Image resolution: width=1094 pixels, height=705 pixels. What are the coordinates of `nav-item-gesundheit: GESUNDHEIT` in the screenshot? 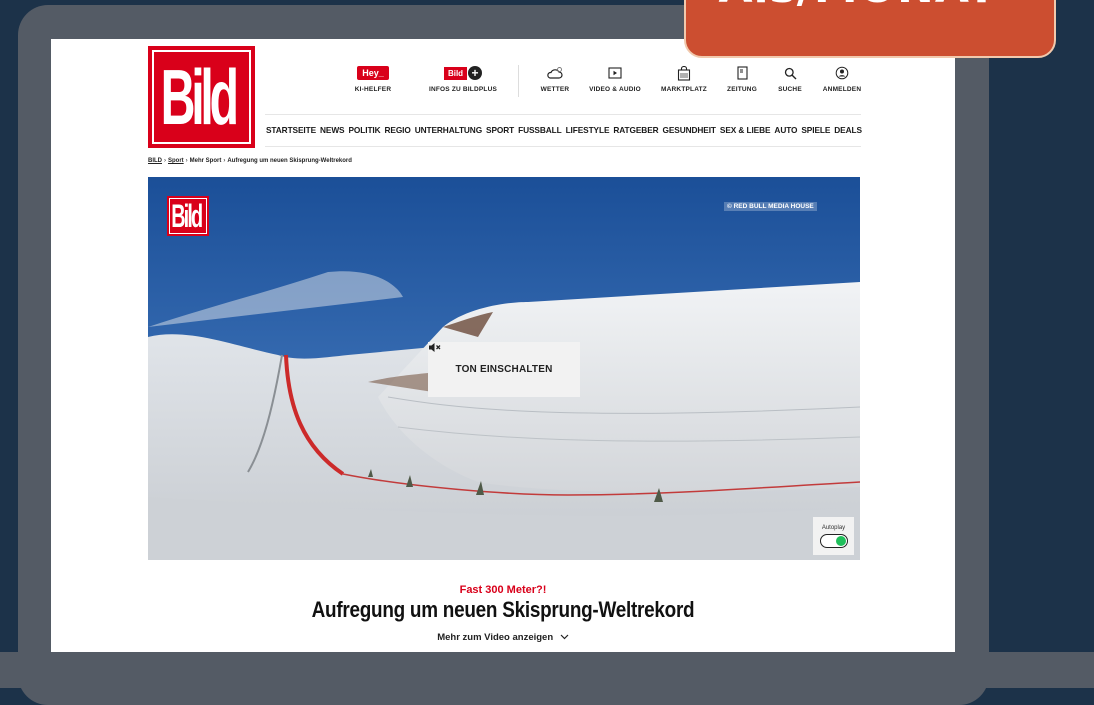 It's located at (690, 130).